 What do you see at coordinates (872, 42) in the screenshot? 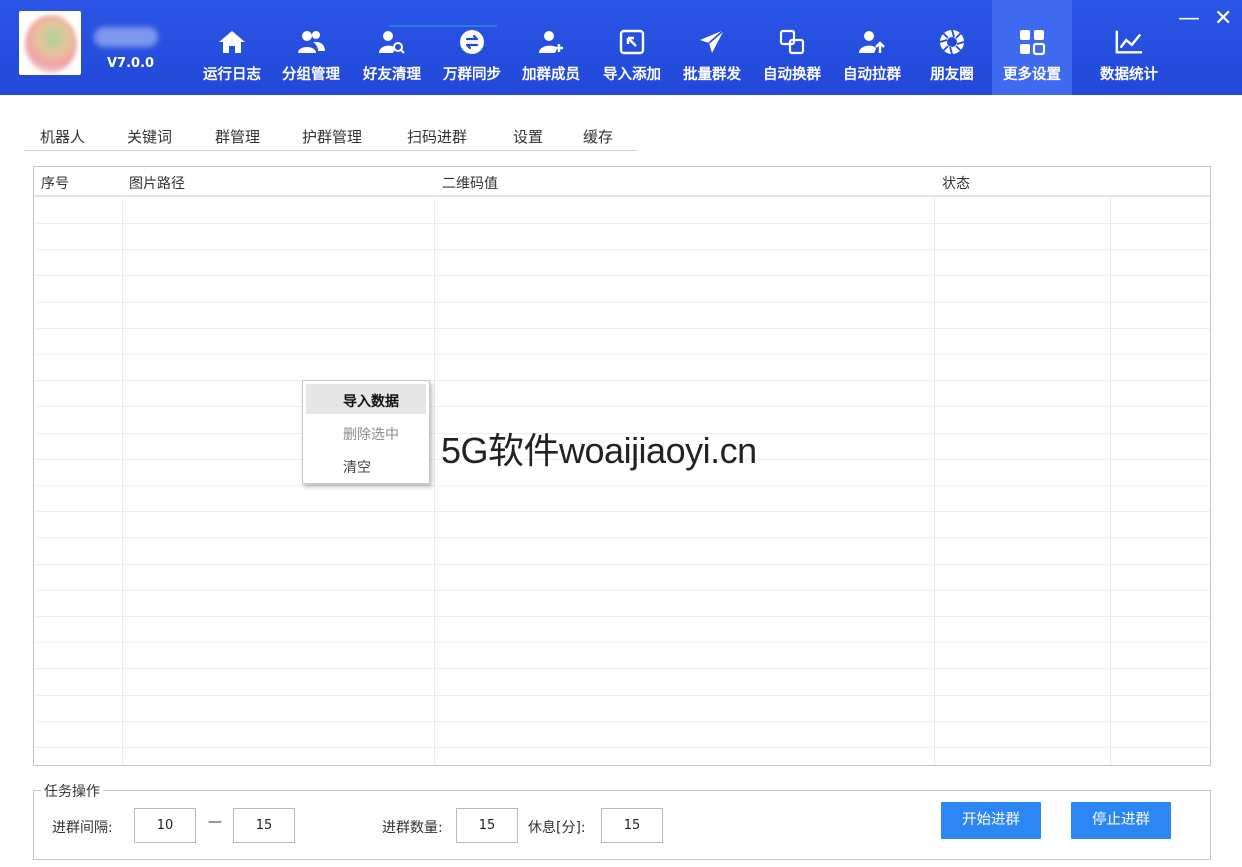
I see `user-up-icon` at bounding box center [872, 42].